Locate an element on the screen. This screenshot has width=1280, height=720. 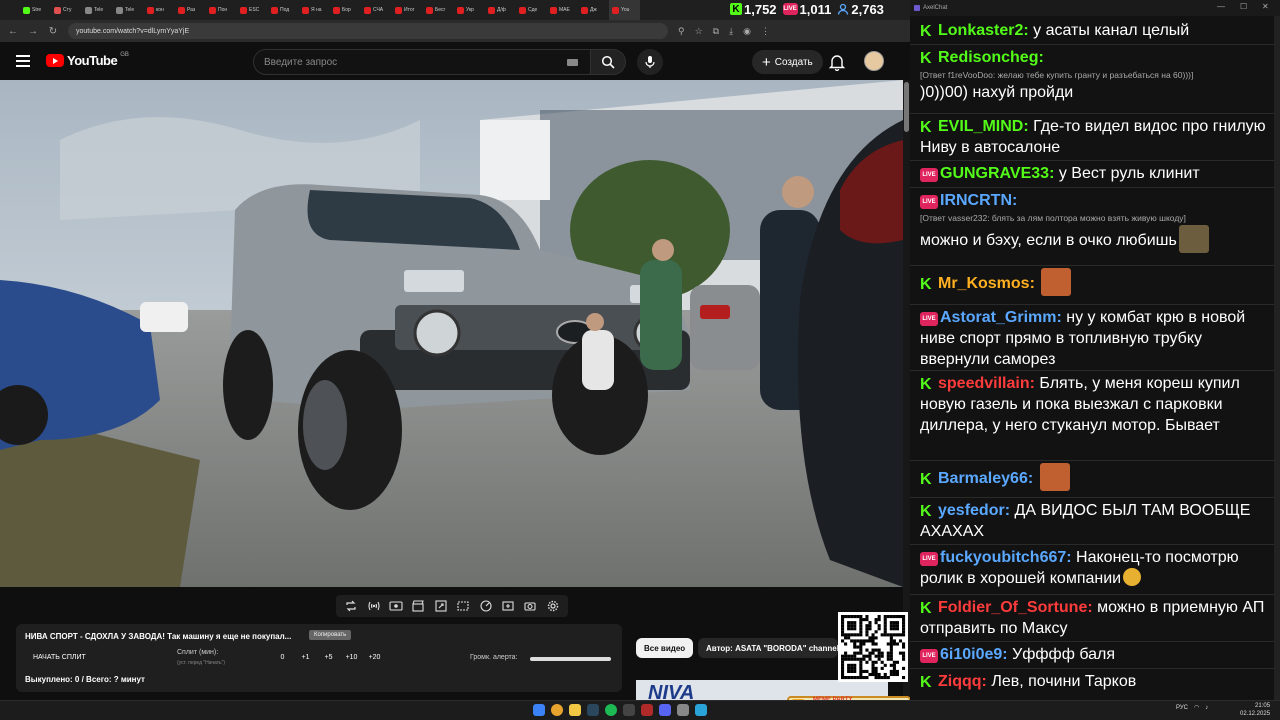
chat-nickname: speedvillain is located at coordinates (984, 383).